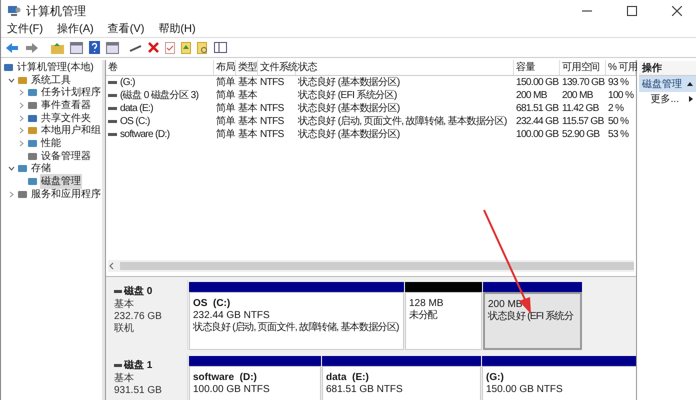 This screenshot has height=400, width=696. Describe the element at coordinates (71, 92) in the screenshot. I see `tree-item: 任务计划程序` at that location.